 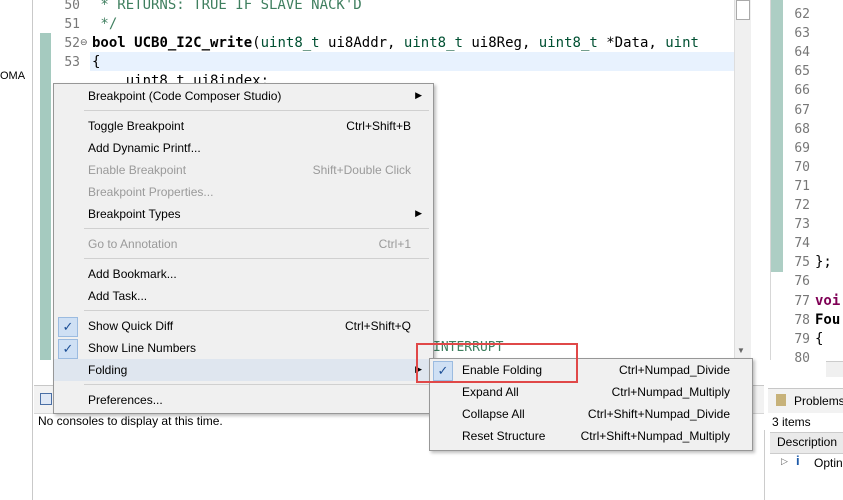 I want to click on menu-item-label: Toggle Breakpoint, so click(x=136, y=126).